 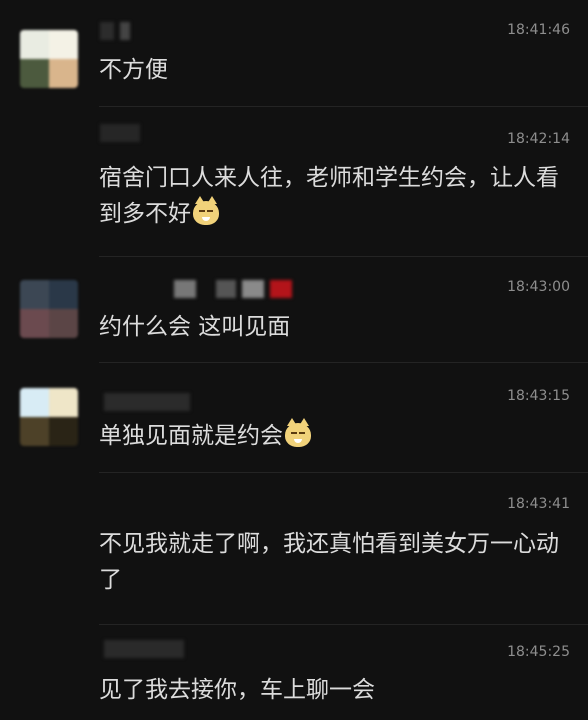 I want to click on message-text: 宿舍门口人来人往，老师和学生约会，让人看到多不好, so click(x=335, y=196).